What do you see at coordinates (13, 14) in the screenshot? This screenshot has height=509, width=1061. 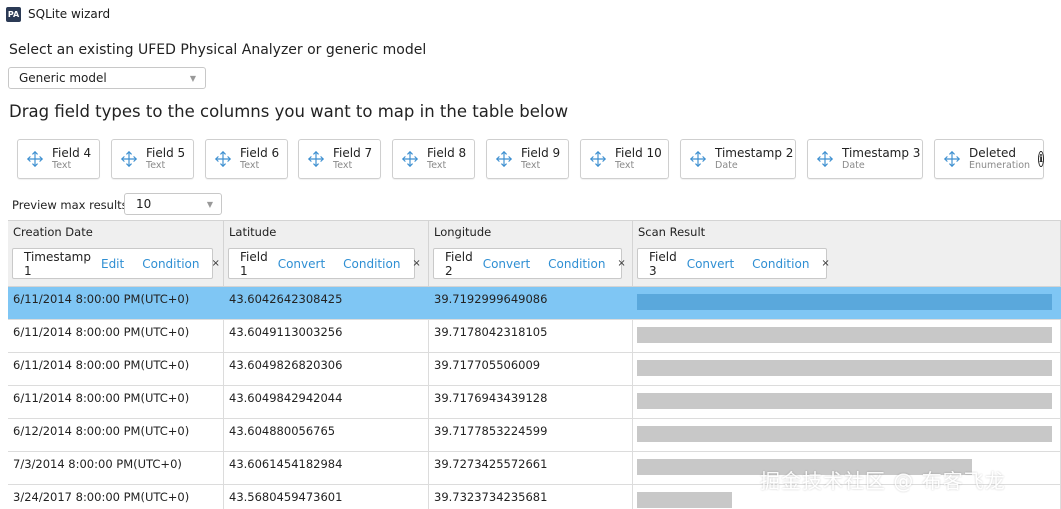 I see `app-icon: PA` at bounding box center [13, 14].